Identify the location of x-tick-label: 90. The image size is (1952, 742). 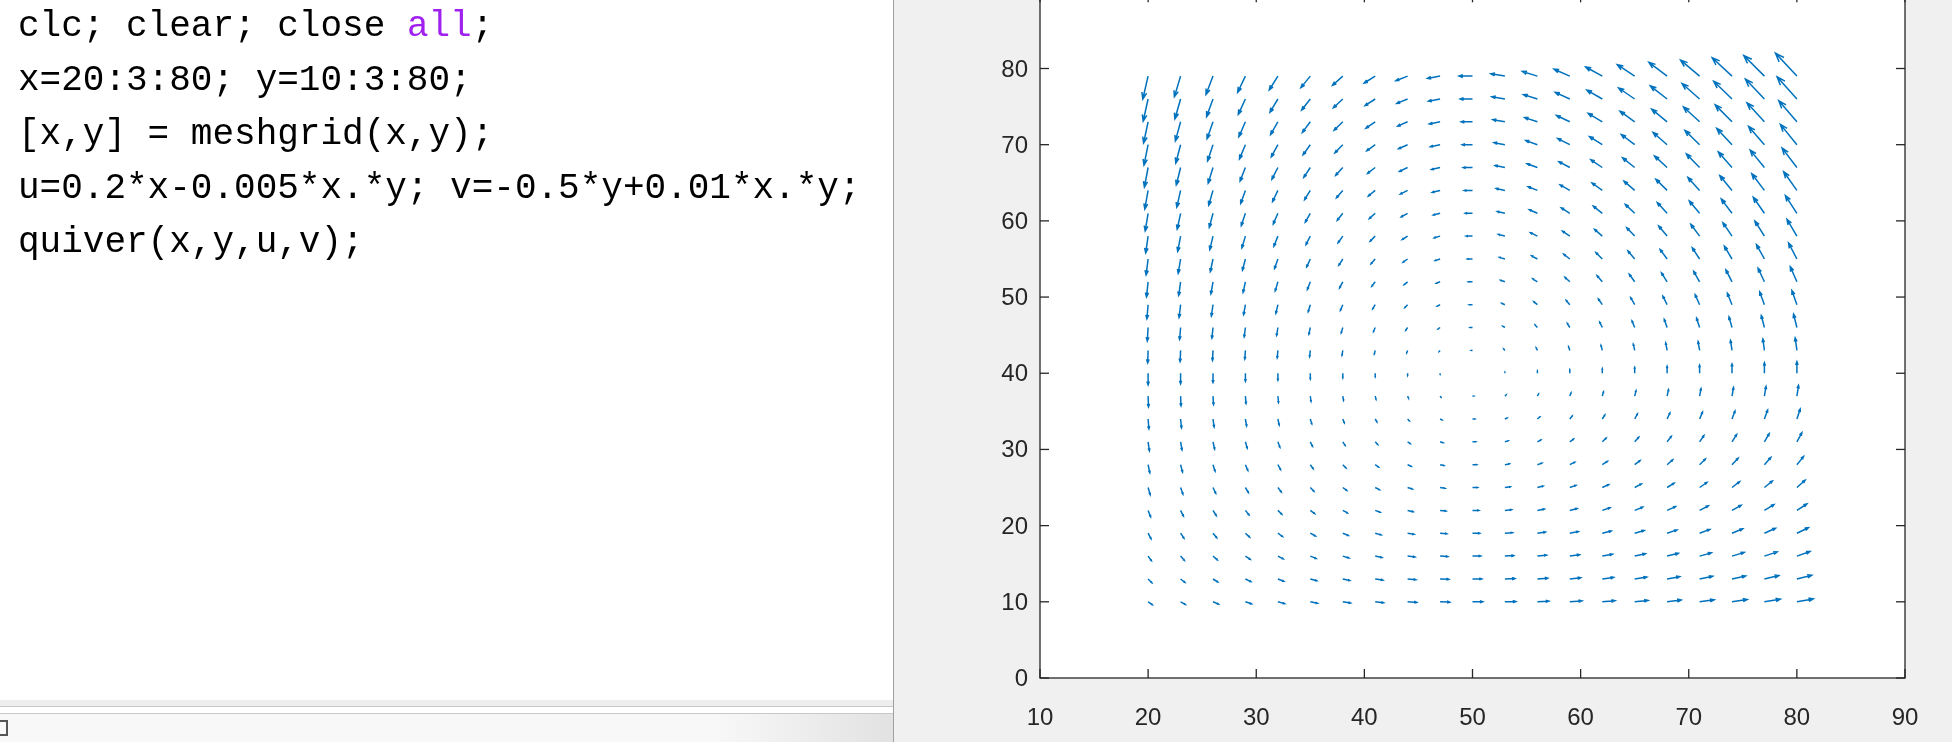
(1905, 716).